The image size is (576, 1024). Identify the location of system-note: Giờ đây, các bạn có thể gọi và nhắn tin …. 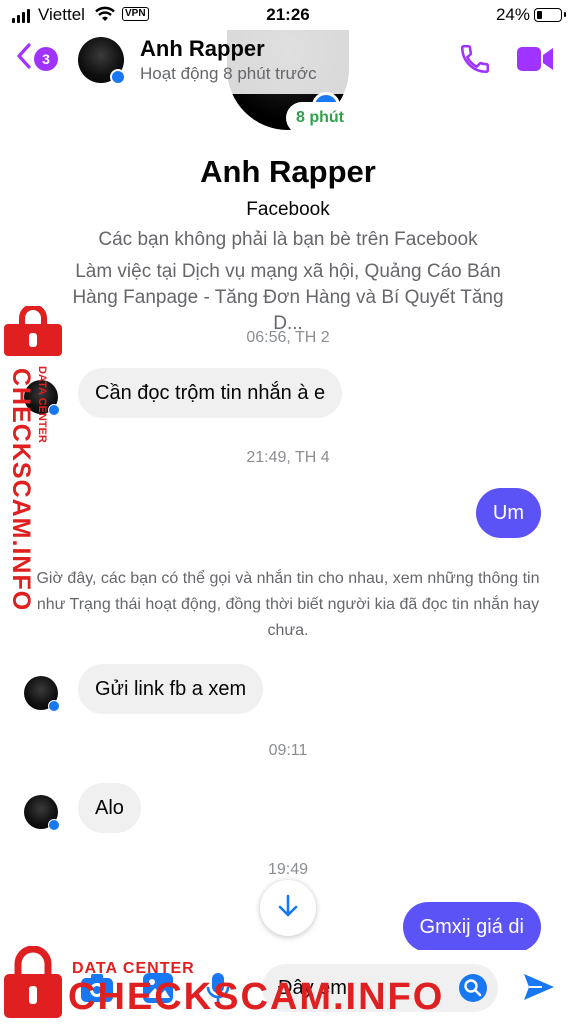
(288, 604).